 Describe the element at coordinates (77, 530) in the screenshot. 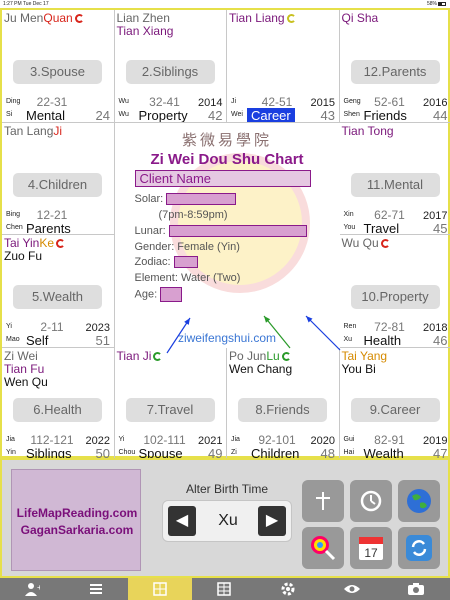

I see `logo-line-2: GaganSarkaria.com` at that location.